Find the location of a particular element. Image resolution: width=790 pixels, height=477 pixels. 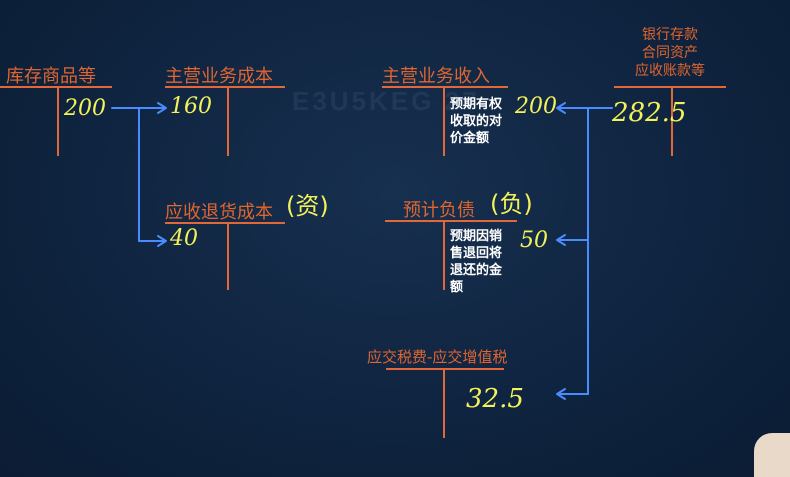

presenter-hand is located at coordinates (772, 455).